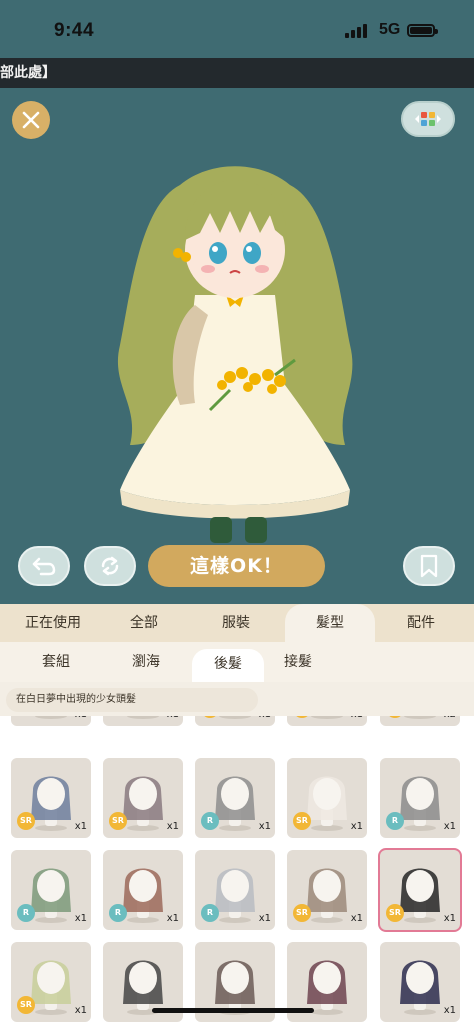 Image resolution: width=474 pixels, height=1024 pixels. I want to click on subtab-set: 套組, so click(56, 662).